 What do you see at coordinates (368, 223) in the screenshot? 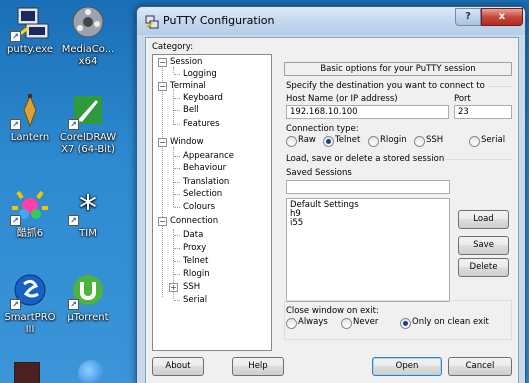
I see `list-item: i55` at bounding box center [368, 223].